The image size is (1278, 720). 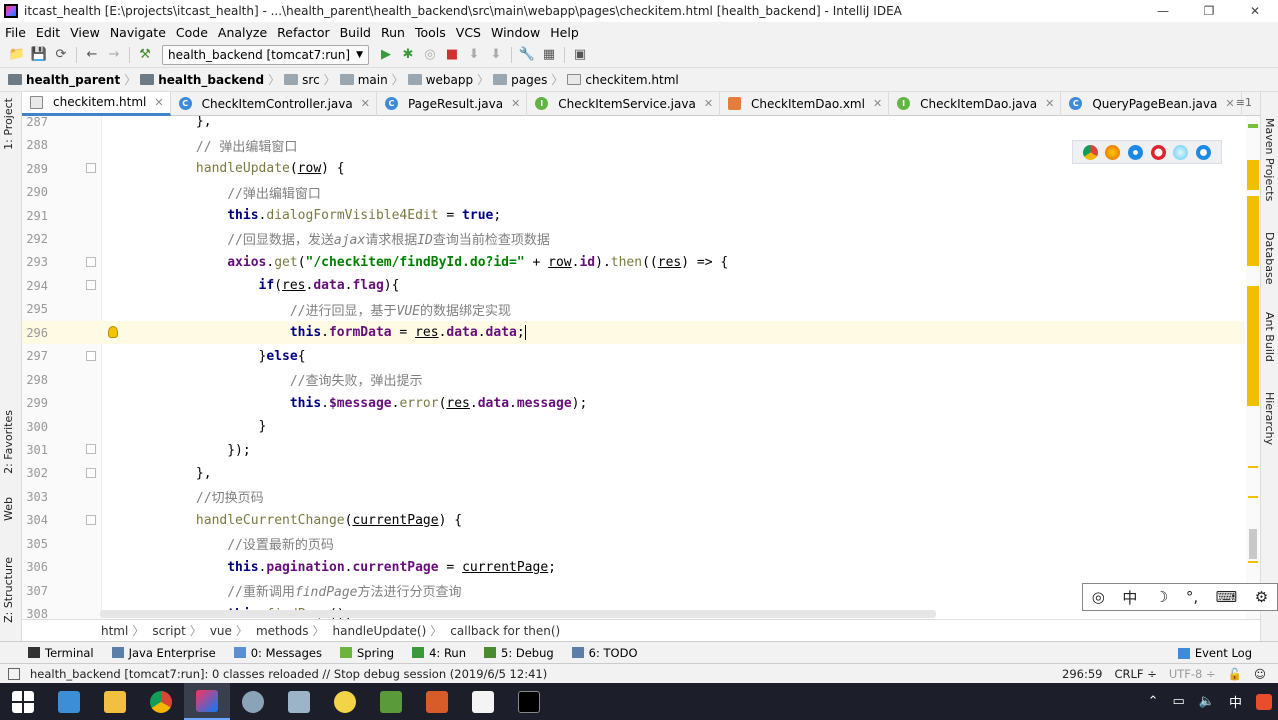 I want to click on tab-checkitemdao-java: I CheckItemDao.java ✕, so click(x=975, y=103).